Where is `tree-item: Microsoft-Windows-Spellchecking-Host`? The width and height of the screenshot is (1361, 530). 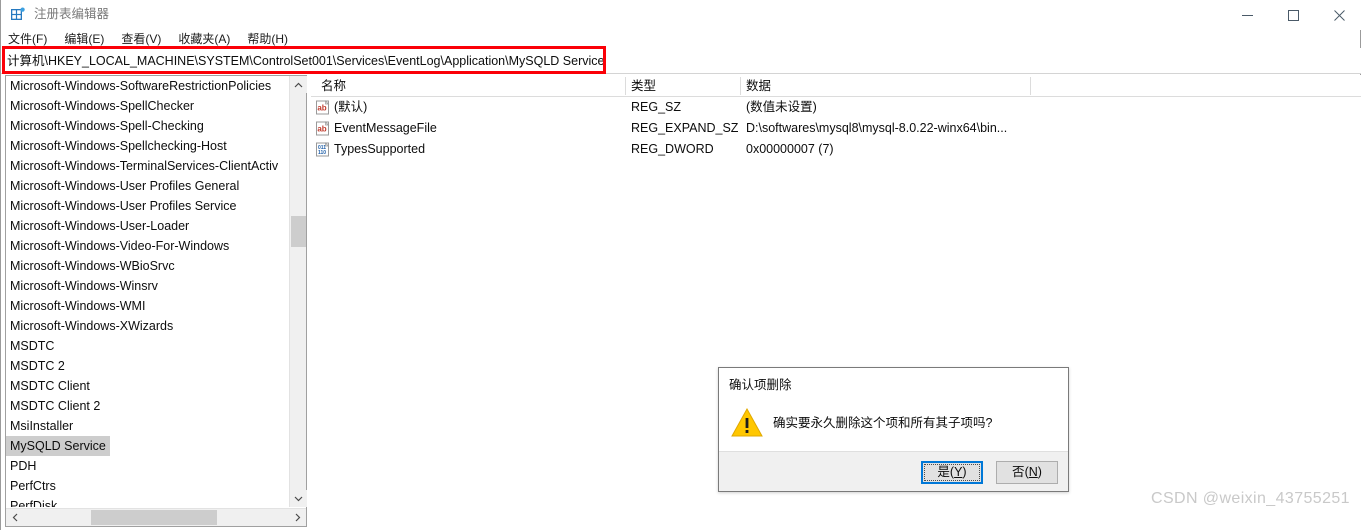 tree-item: Microsoft-Windows-Spellchecking-Host is located at coordinates (116, 146).